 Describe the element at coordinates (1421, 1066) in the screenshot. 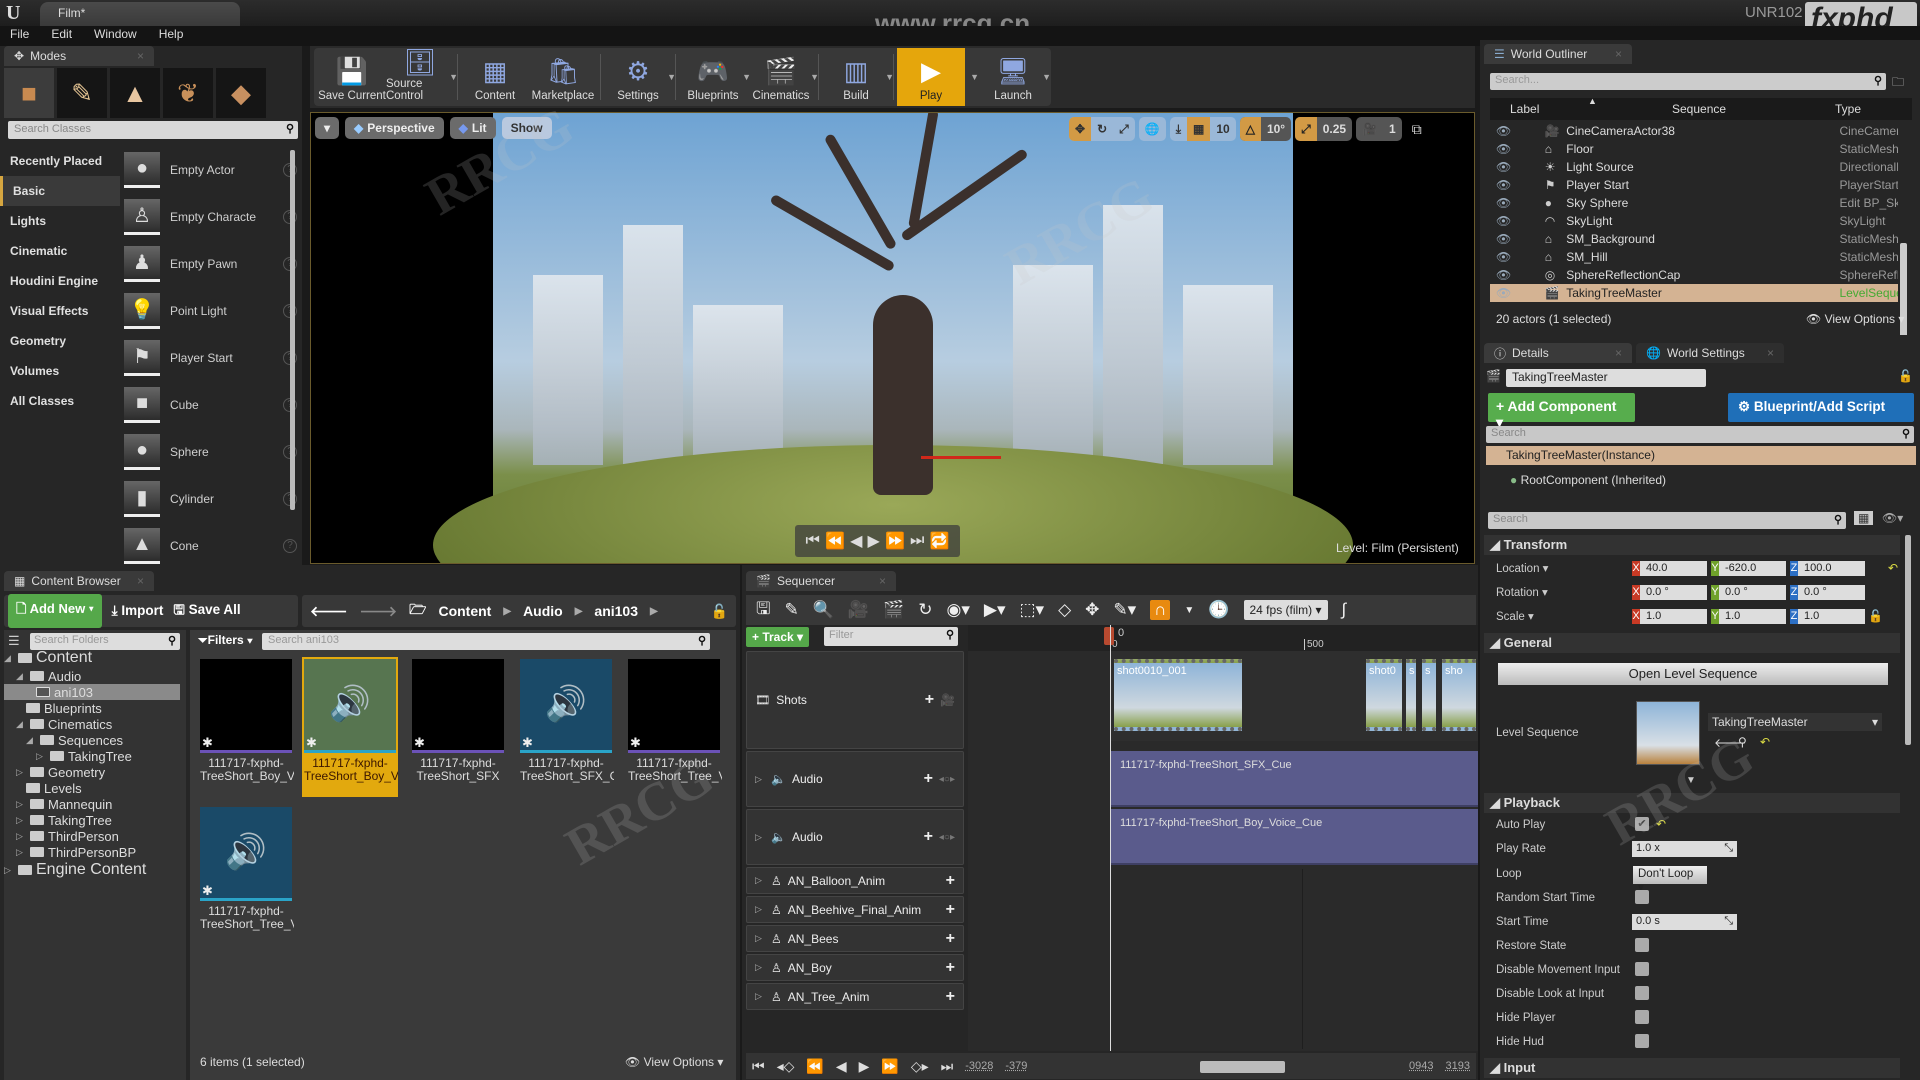

I see `working-end-field: 0943` at that location.